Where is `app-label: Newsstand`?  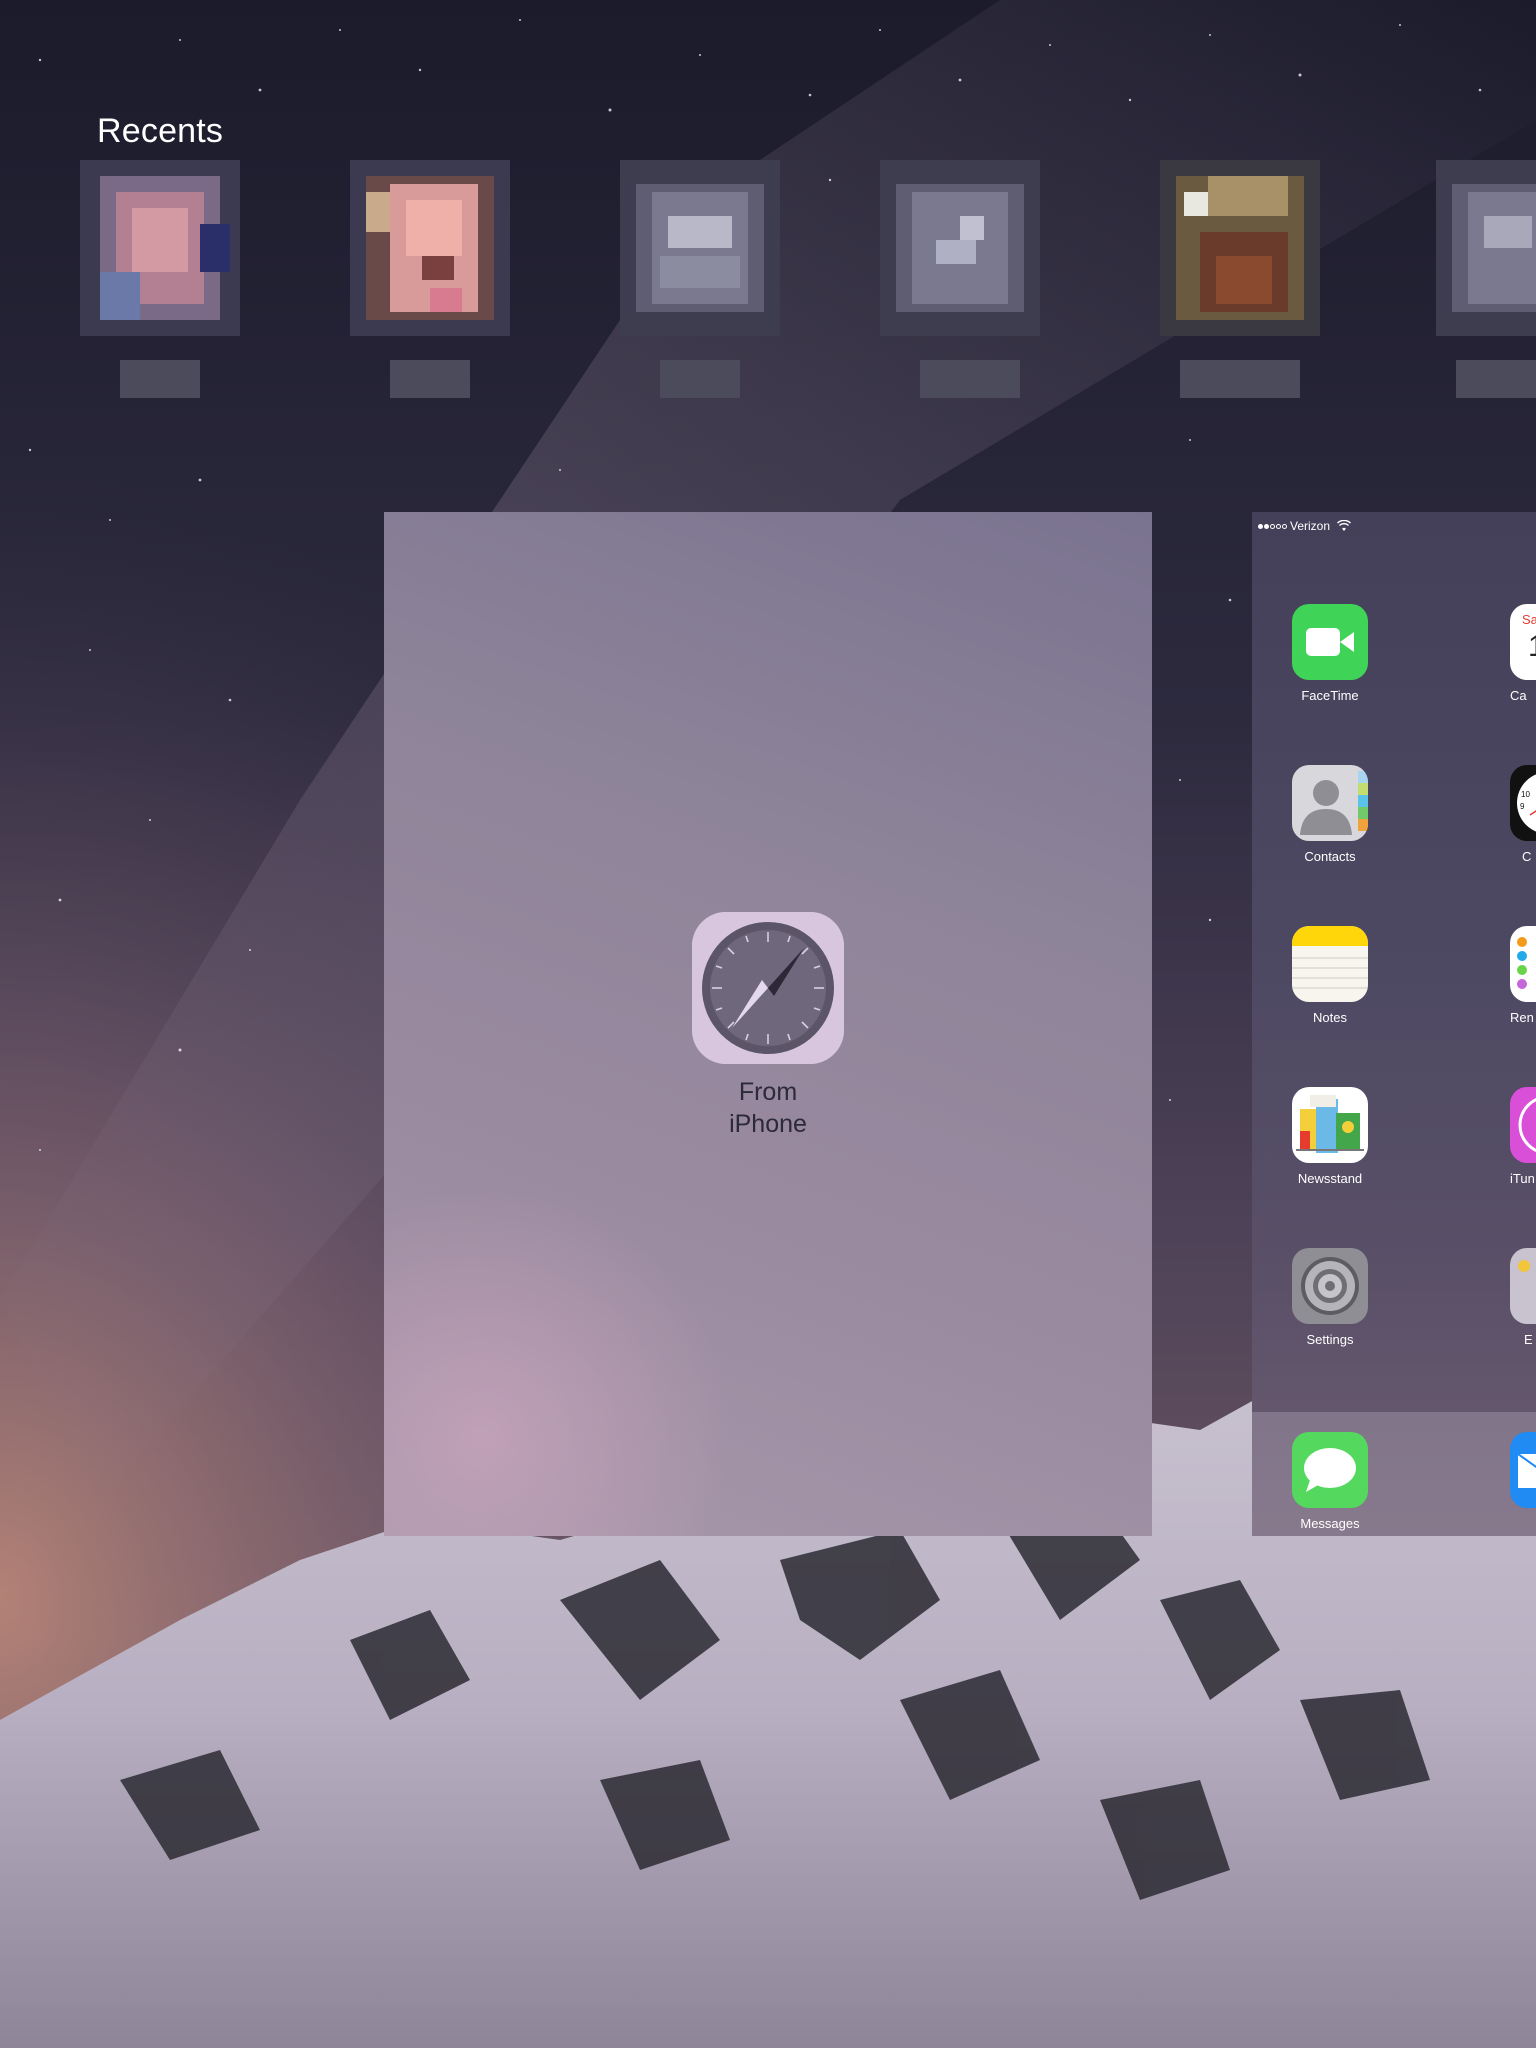
app-label: Newsstand is located at coordinates (1330, 1178).